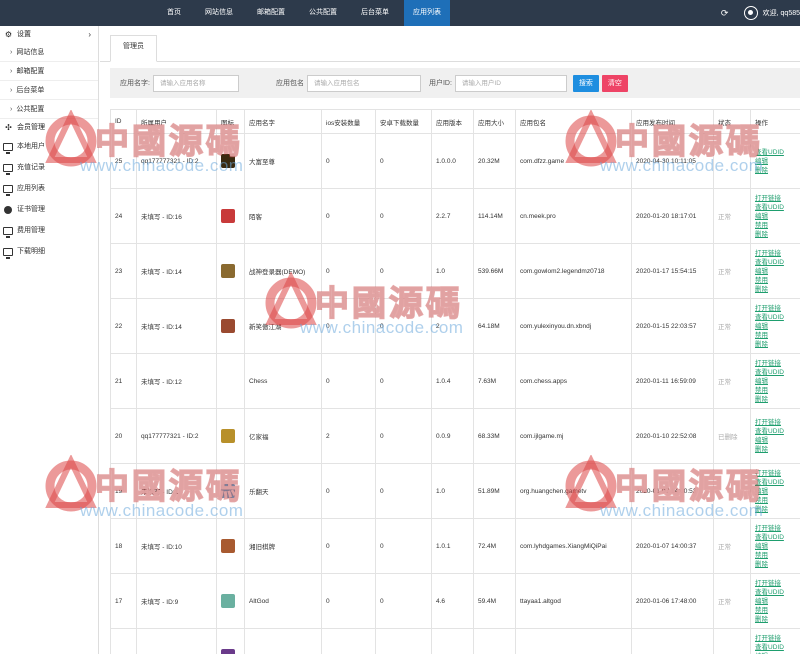  I want to click on tab-admin: 管理员, so click(133, 48).